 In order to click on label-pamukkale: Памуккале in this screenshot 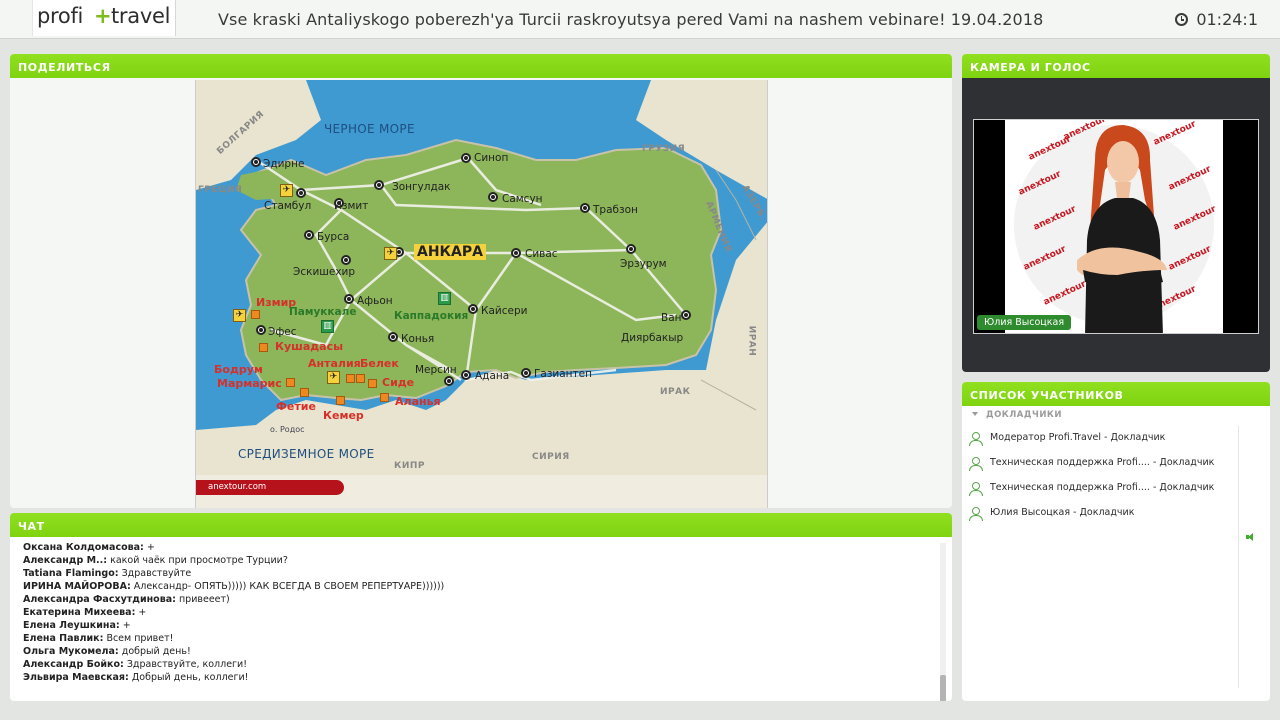, I will do `click(323, 312)`.